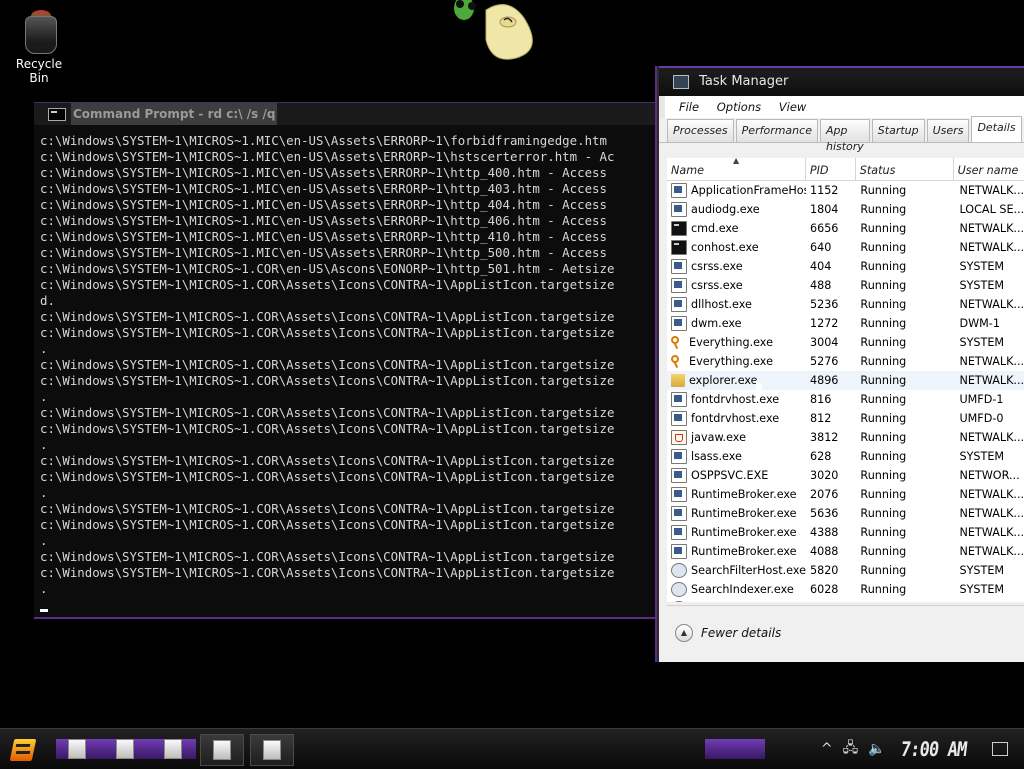 The height and width of the screenshot is (769, 1024). I want to click on menu-file: File, so click(689, 107).